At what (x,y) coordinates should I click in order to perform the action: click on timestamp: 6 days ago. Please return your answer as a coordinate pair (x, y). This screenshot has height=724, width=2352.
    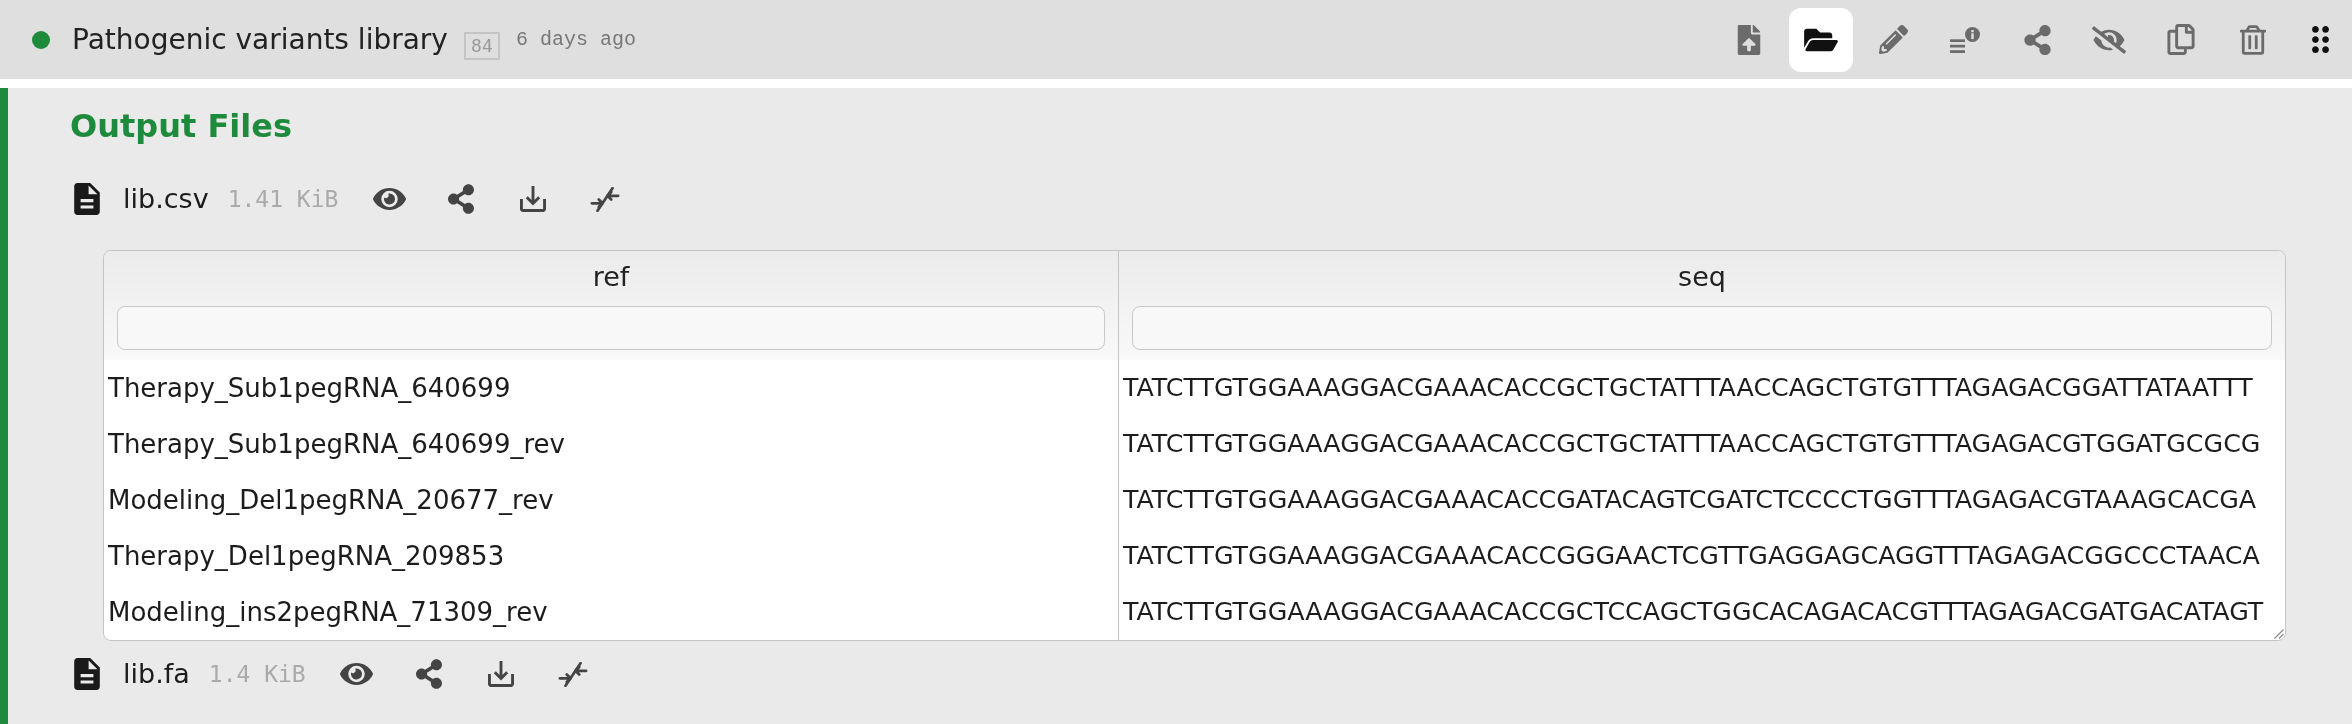
    Looking at the image, I should click on (575, 39).